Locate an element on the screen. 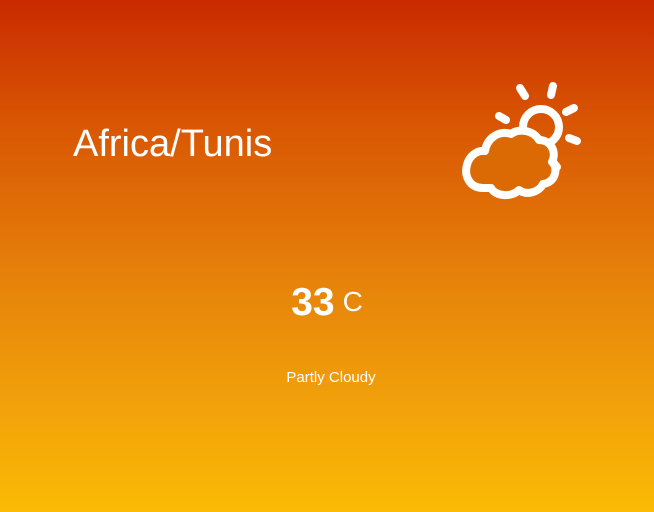 The image size is (654, 512). partly-cloudy-icon is located at coordinates (524, 141).